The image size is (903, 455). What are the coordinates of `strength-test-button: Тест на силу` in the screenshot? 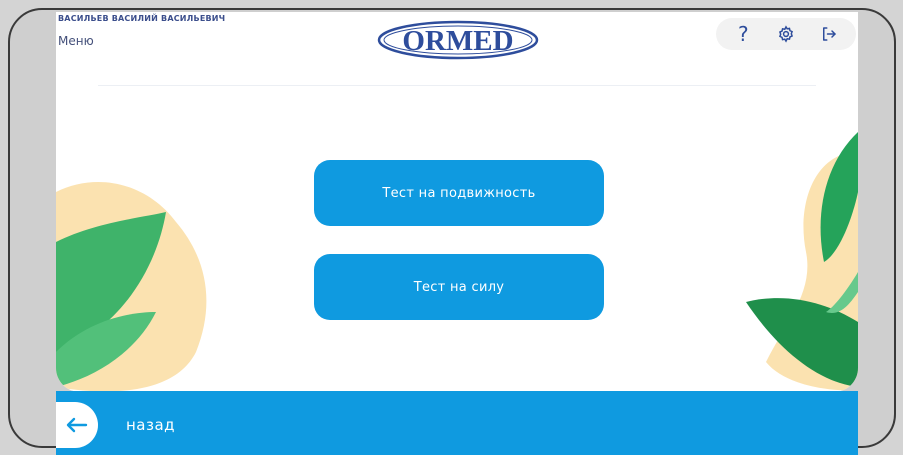 It's located at (459, 287).